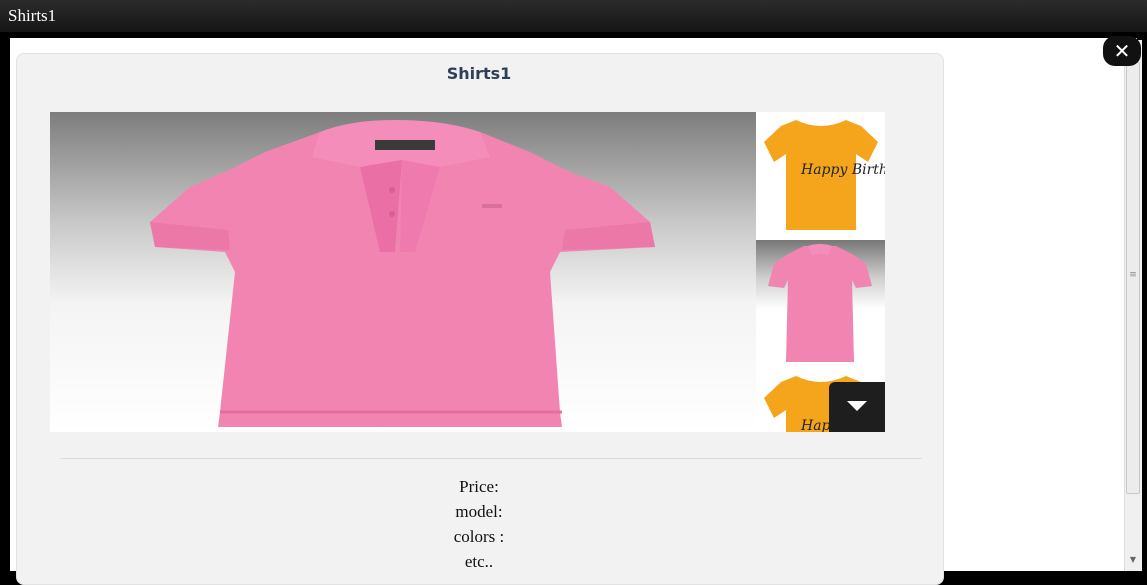 The height and width of the screenshot is (585, 1147). Describe the element at coordinates (479, 561) in the screenshot. I see `etc-label: etc..` at that location.